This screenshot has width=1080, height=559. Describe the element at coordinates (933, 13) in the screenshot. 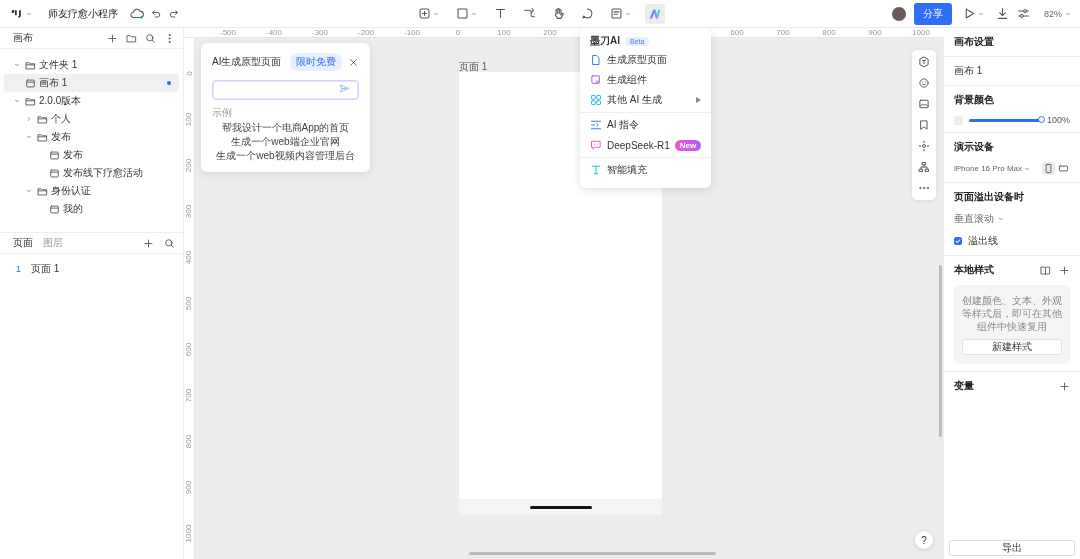

I see `share-button: 分享` at that location.